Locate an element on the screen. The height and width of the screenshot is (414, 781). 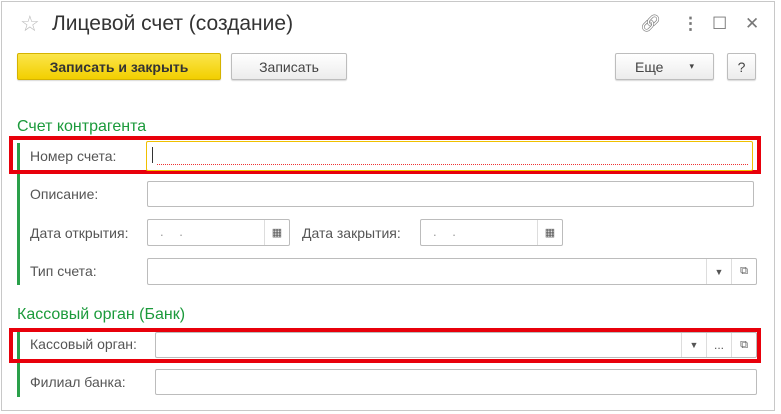
close-icon: ✕ is located at coordinates (752, 24).